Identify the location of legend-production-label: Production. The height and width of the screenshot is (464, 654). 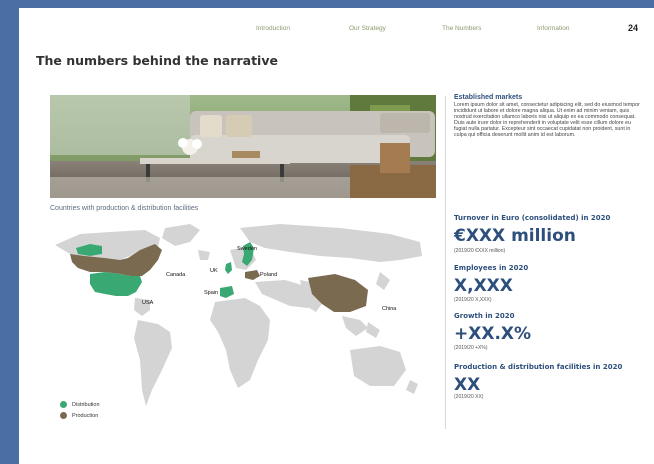
(85, 416).